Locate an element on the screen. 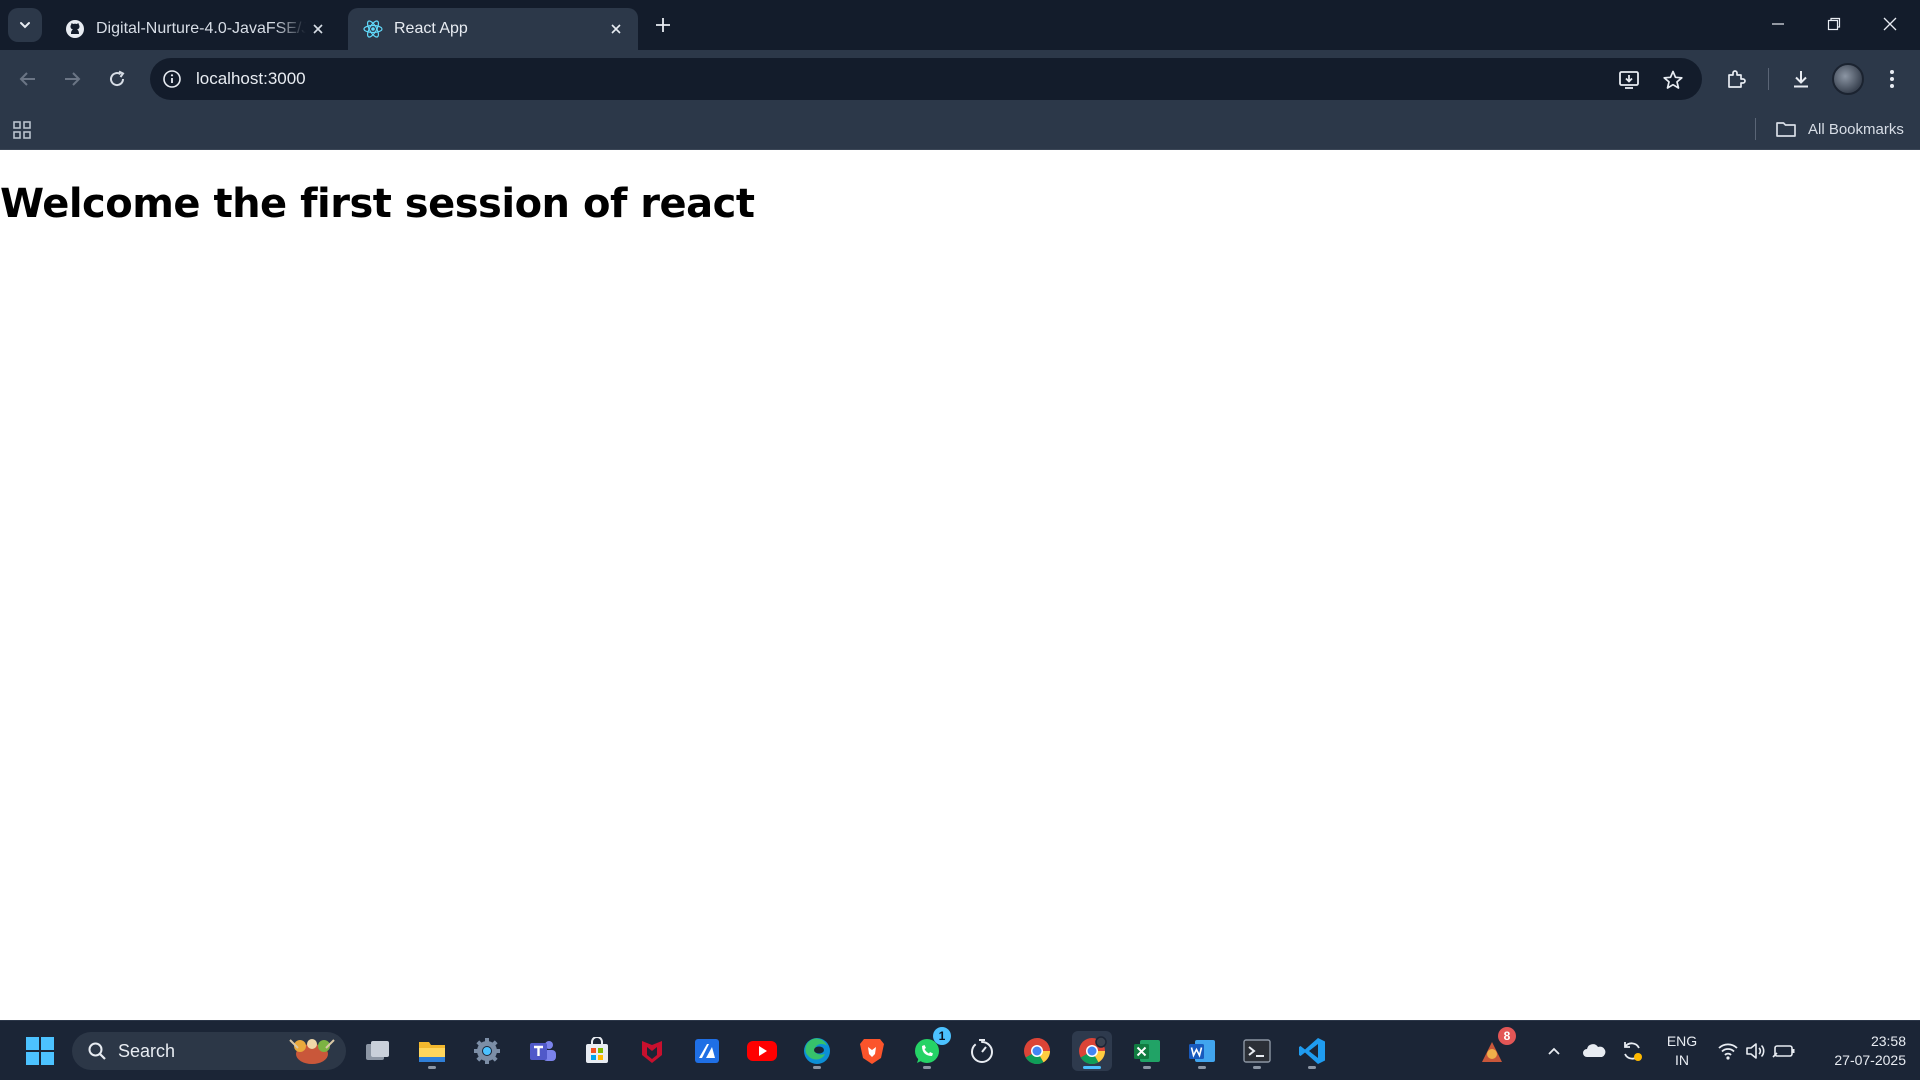 The height and width of the screenshot is (1080, 1920). menu-icon is located at coordinates (1892, 79).